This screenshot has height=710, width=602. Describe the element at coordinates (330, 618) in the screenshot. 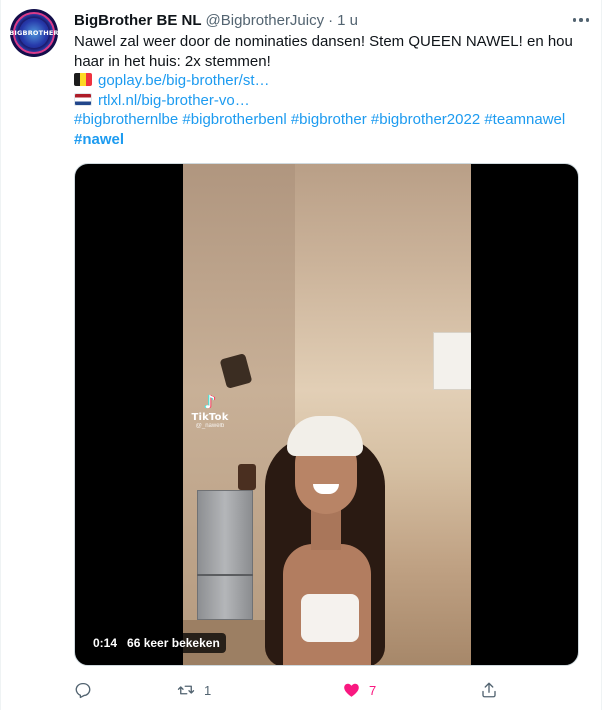

I see `video-person-top` at that location.